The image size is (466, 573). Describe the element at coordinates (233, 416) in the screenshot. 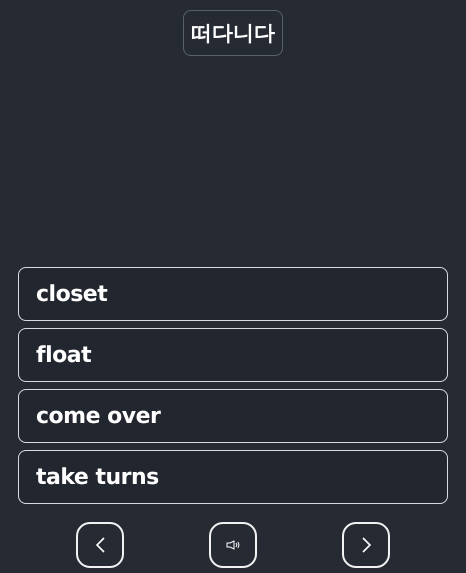

I see `answer-option: come over` at that location.